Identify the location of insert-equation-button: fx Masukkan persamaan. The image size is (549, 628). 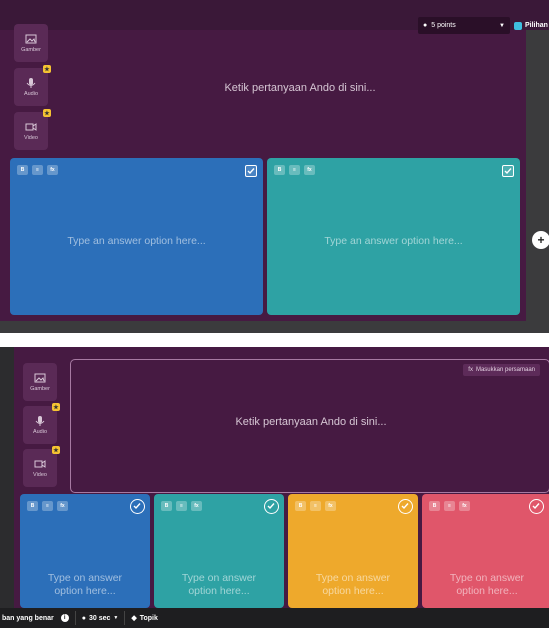
(501, 370).